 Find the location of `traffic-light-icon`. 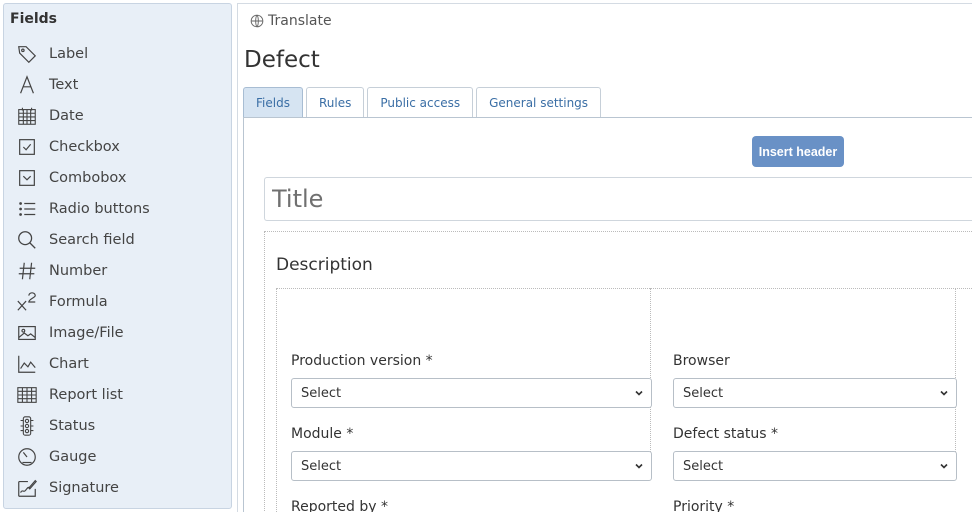

traffic-light-icon is located at coordinates (27, 426).